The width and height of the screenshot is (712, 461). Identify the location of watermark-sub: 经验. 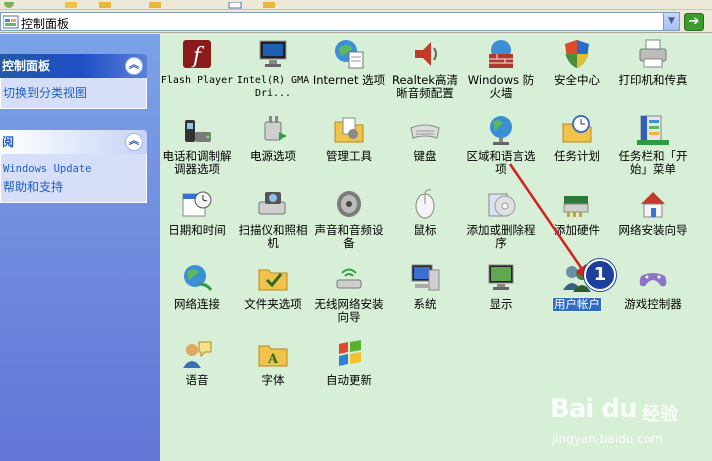
(660, 414).